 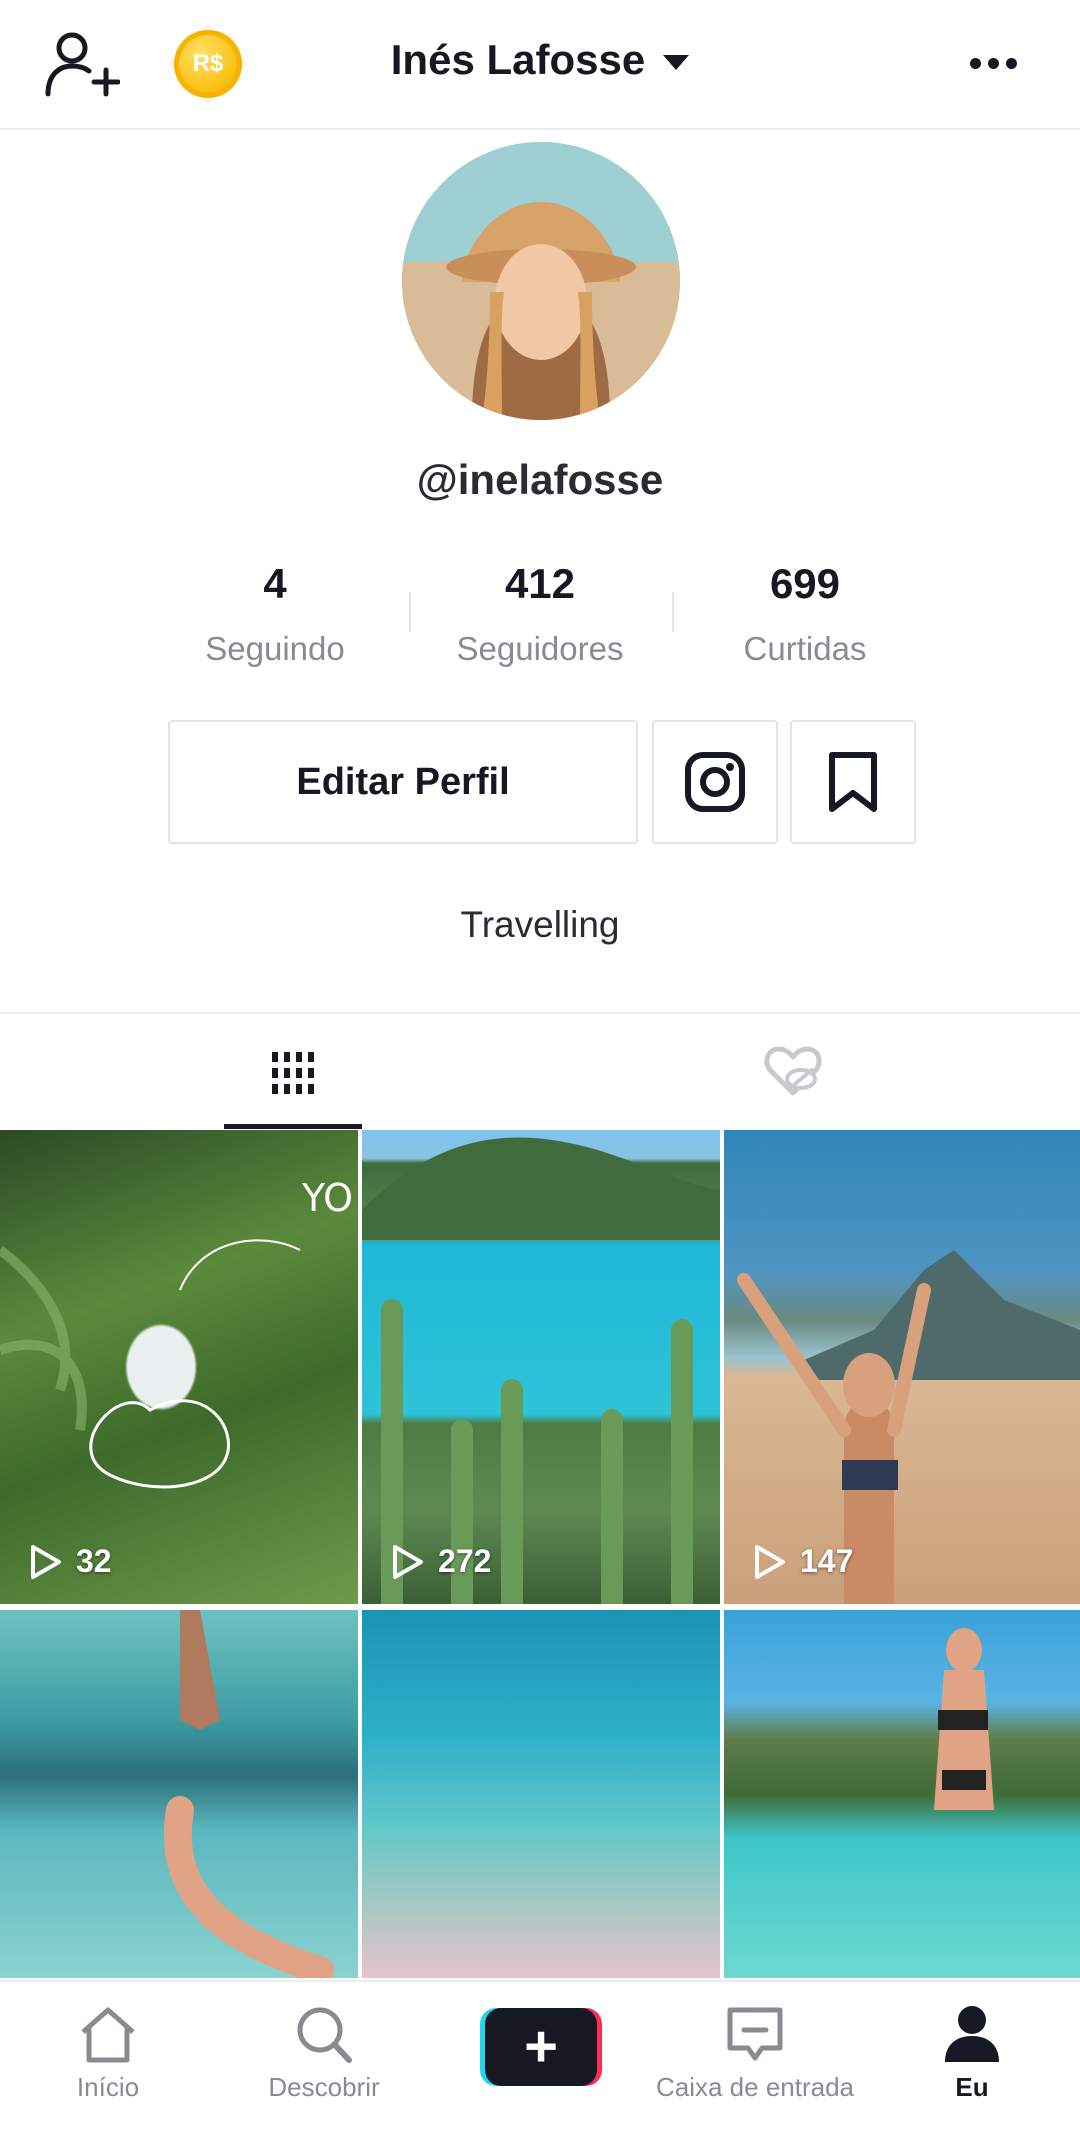 I want to click on nav-profile-label: Eu, so click(x=972, y=2087).